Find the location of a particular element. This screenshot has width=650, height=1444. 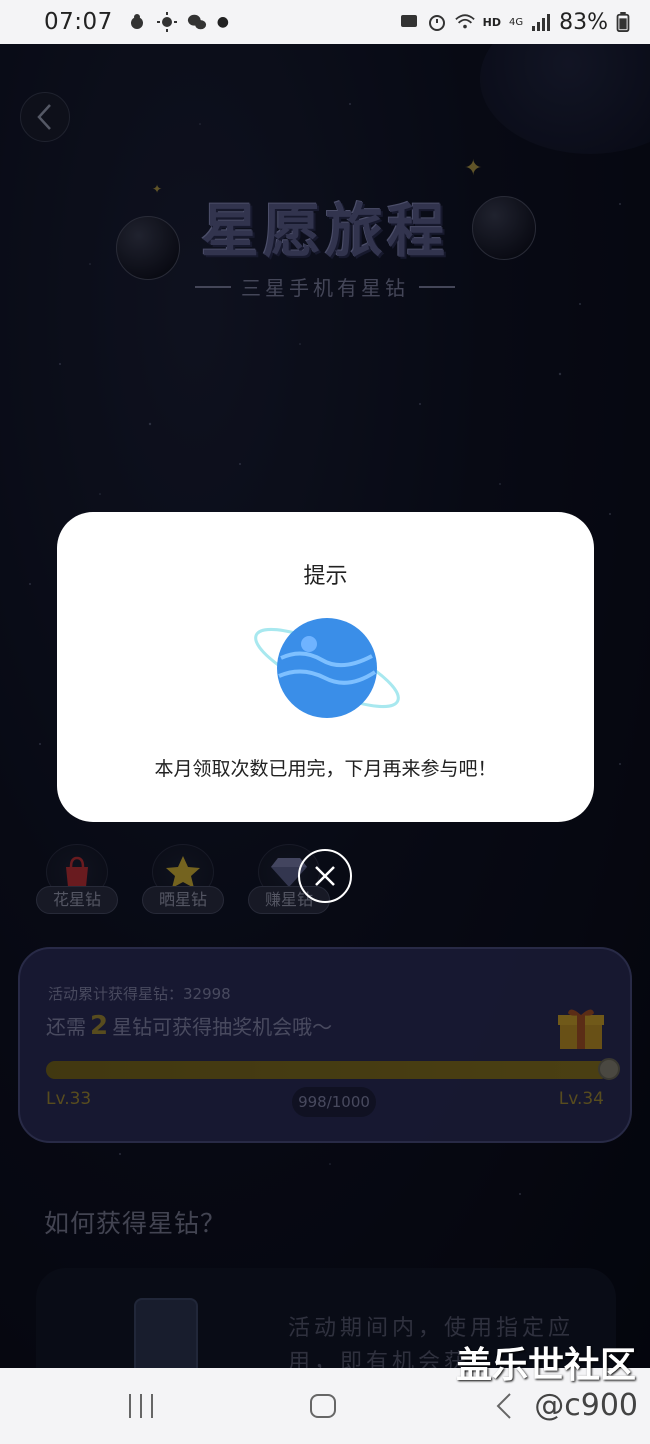

alarm-icon is located at coordinates (436, 23).